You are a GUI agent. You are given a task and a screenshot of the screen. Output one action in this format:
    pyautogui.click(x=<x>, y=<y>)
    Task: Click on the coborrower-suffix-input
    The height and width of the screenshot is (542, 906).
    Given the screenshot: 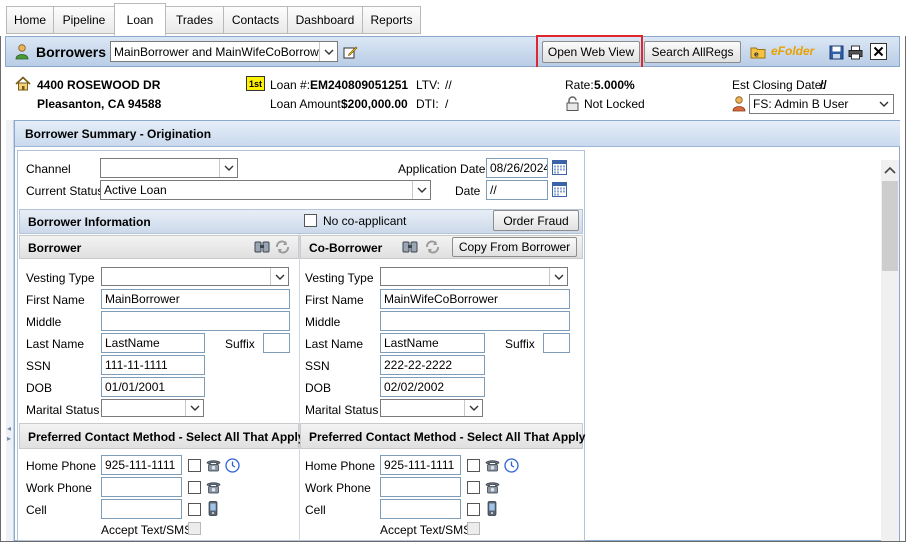 What is the action you would take?
    pyautogui.click(x=556, y=343)
    